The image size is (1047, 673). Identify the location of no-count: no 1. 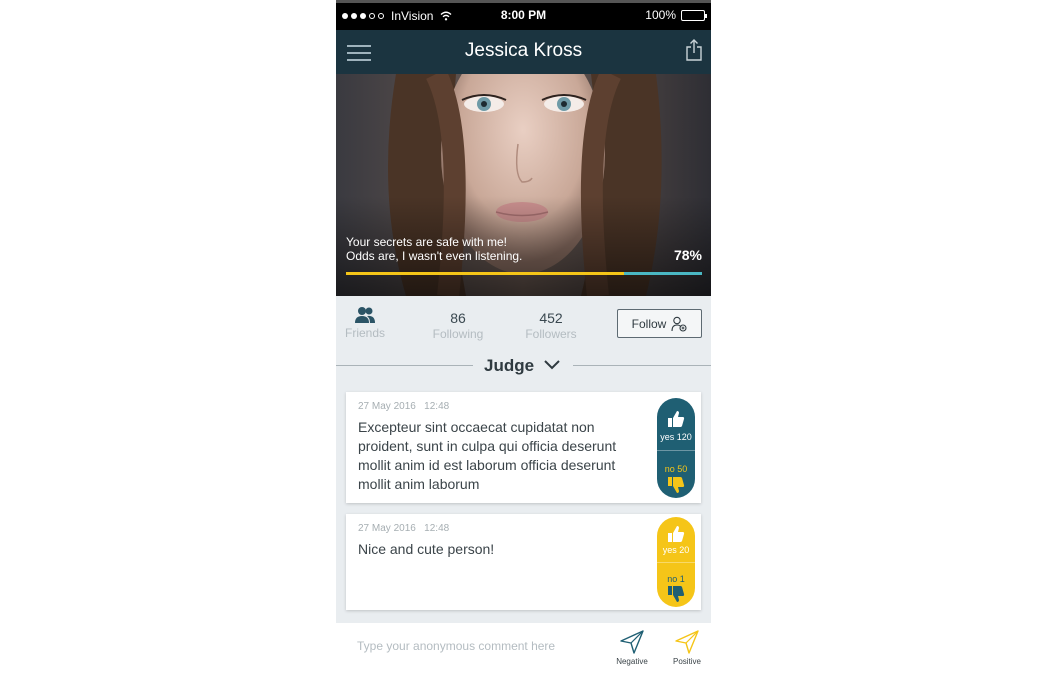
(676, 579).